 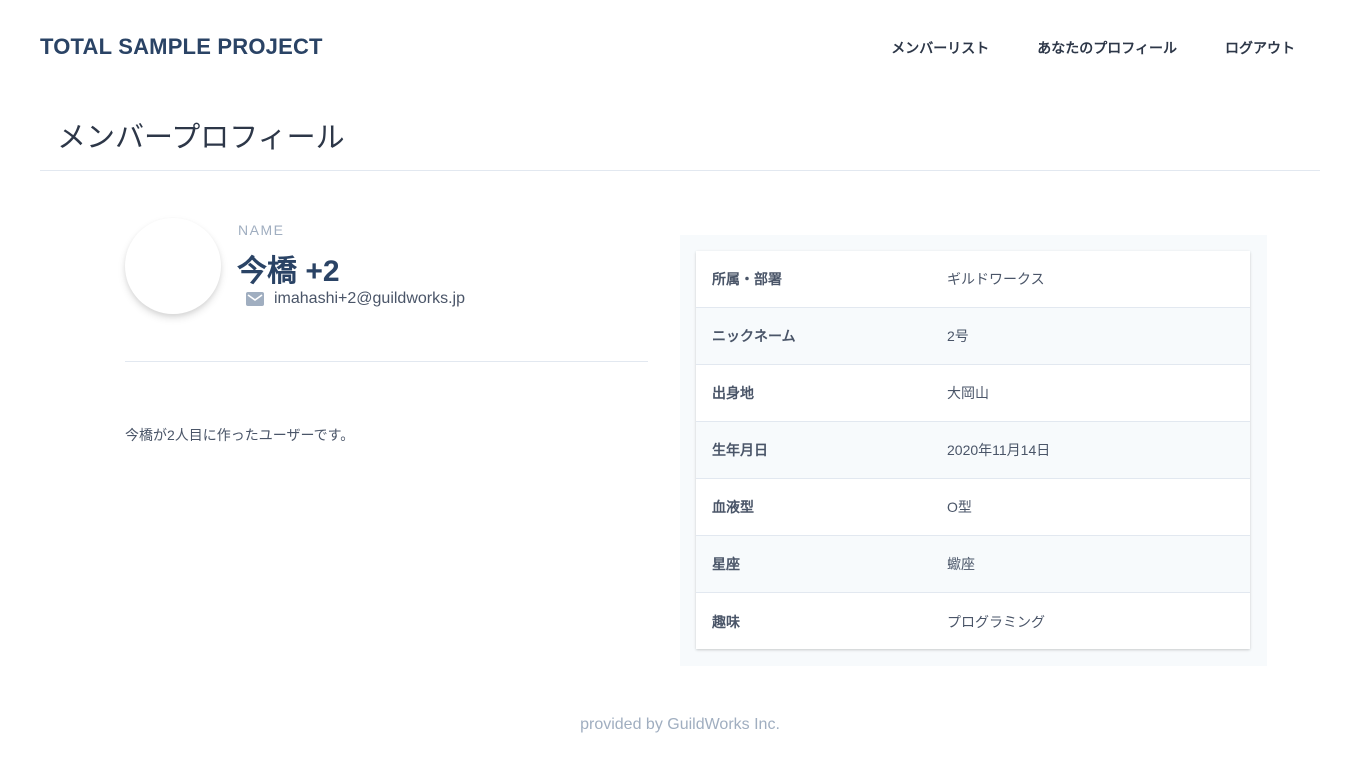 I want to click on main-nav: メンバーリスト あなたのプロフィール ログアウト, so click(x=1093, y=48).